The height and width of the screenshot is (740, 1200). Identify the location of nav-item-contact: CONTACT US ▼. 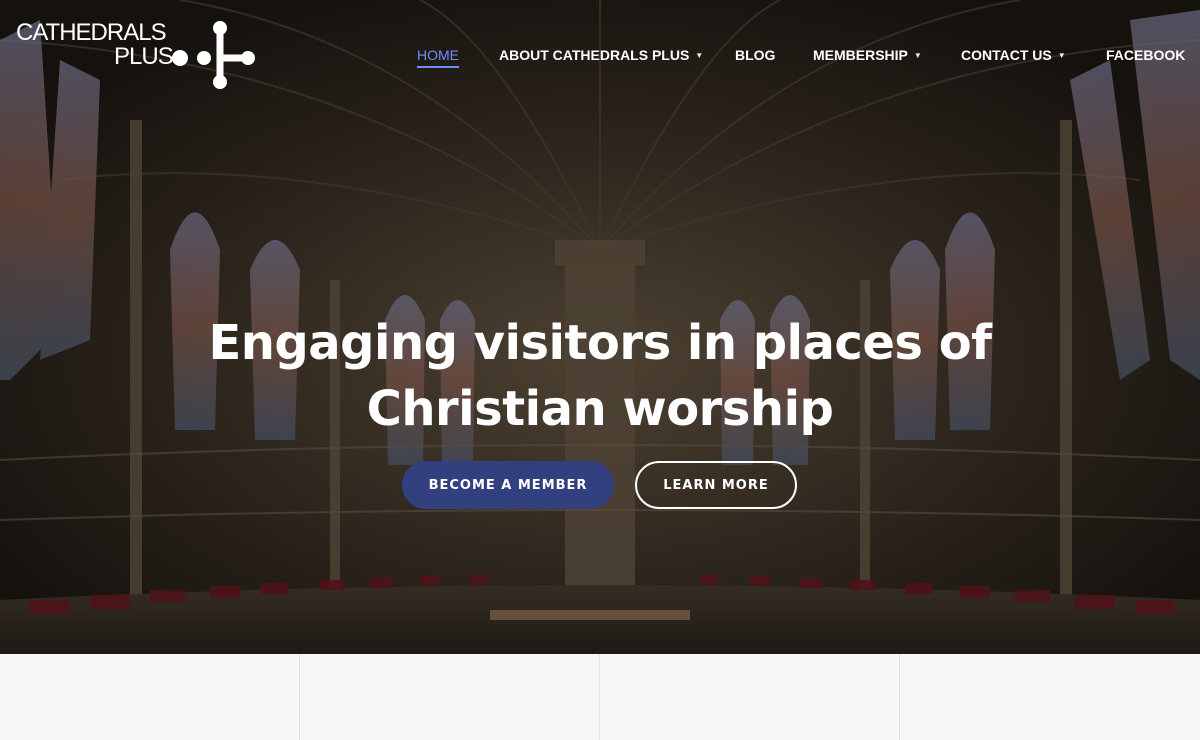
(1013, 55).